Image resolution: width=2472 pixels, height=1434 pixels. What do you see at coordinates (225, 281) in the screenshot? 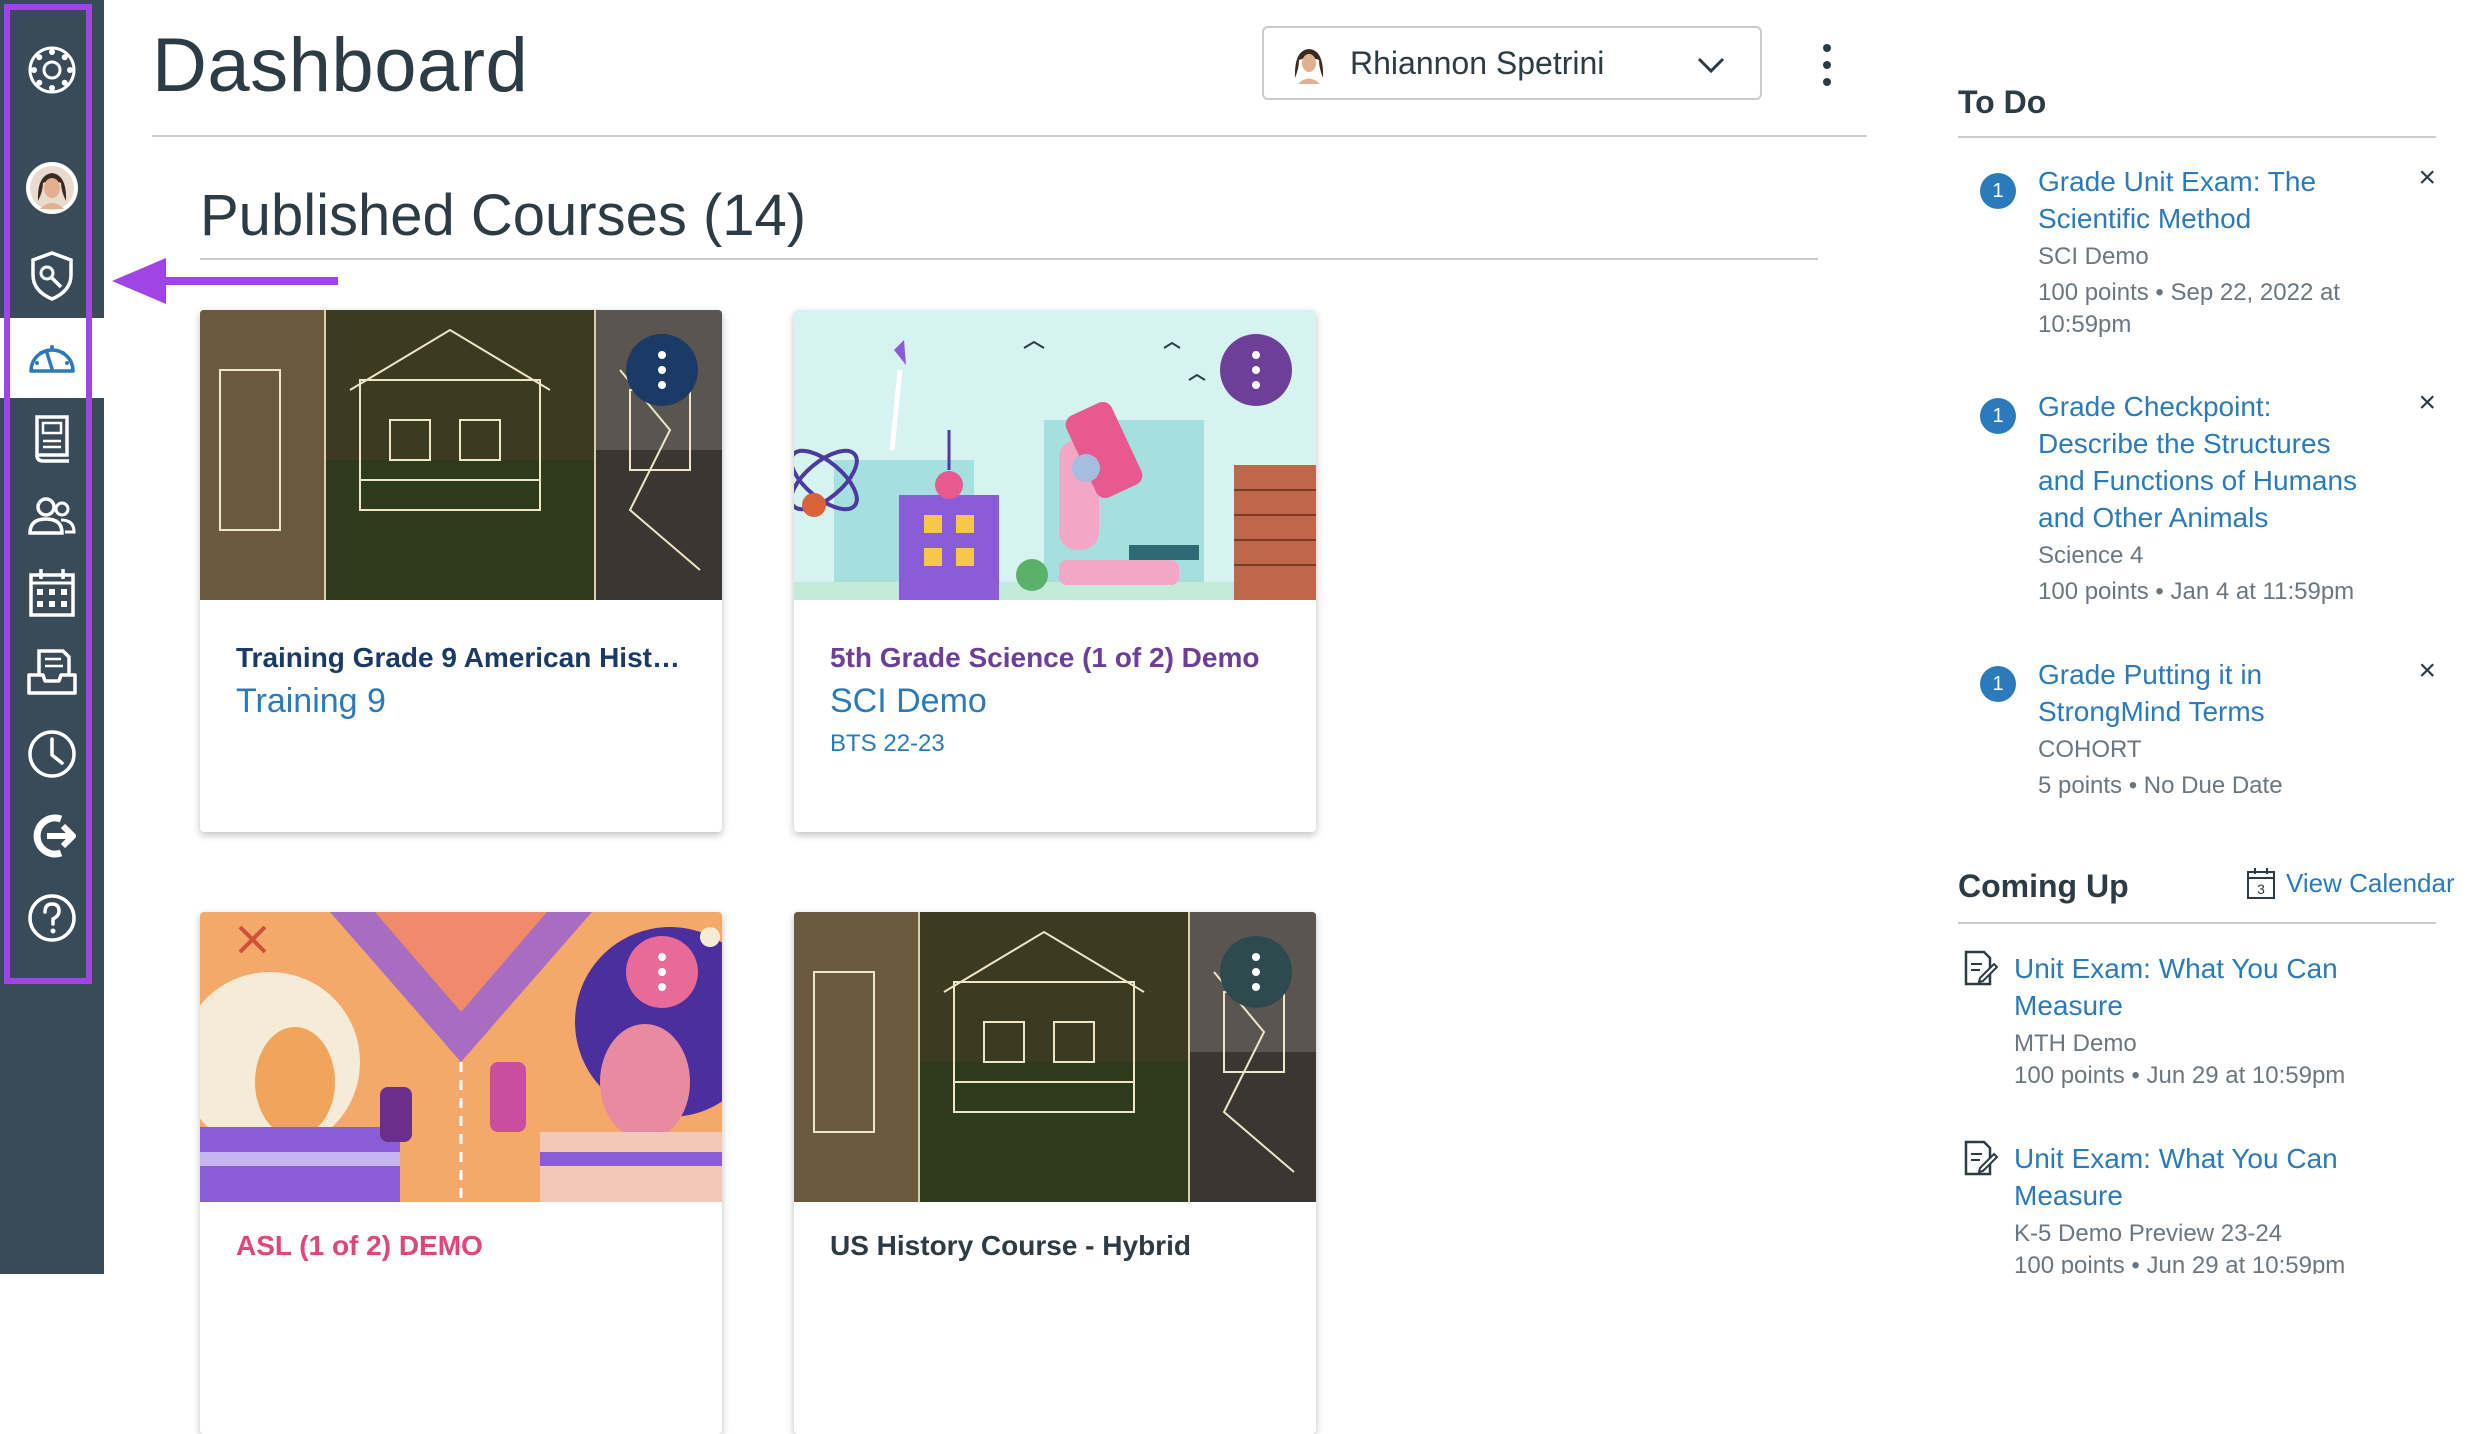
I see `pointer-arrow` at bounding box center [225, 281].